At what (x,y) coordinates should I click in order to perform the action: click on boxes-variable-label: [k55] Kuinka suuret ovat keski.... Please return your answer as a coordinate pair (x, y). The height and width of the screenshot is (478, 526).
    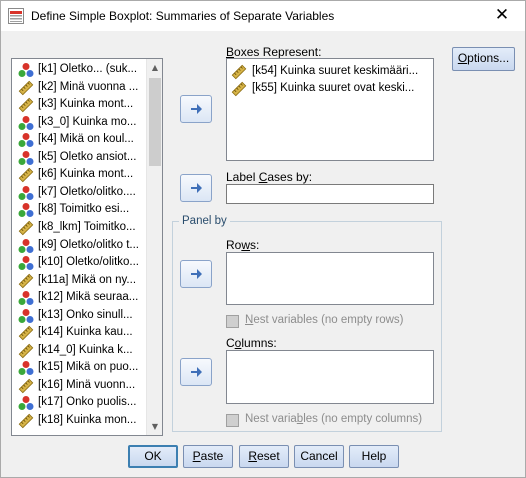
    Looking at the image, I should click on (333, 88).